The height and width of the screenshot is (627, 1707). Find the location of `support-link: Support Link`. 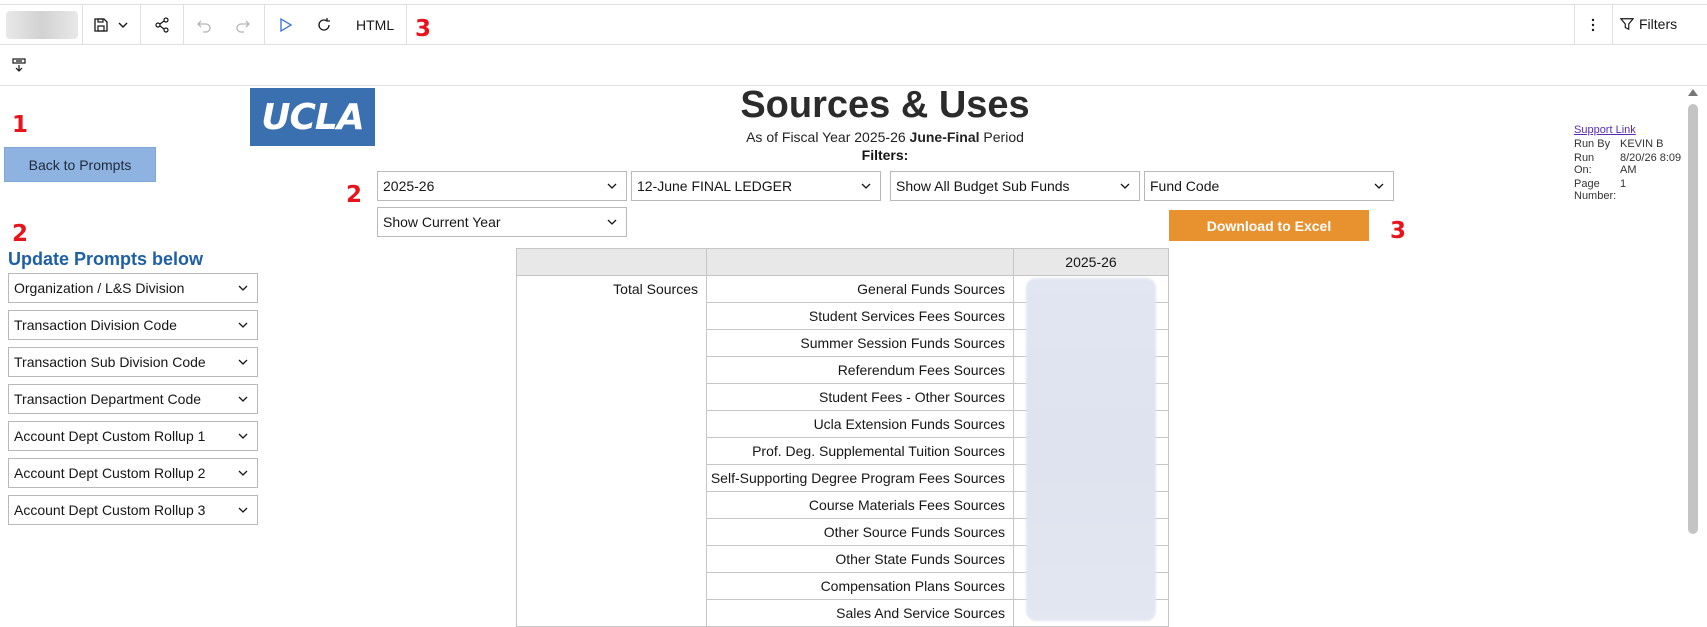

support-link: Support Link is located at coordinates (1632, 130).